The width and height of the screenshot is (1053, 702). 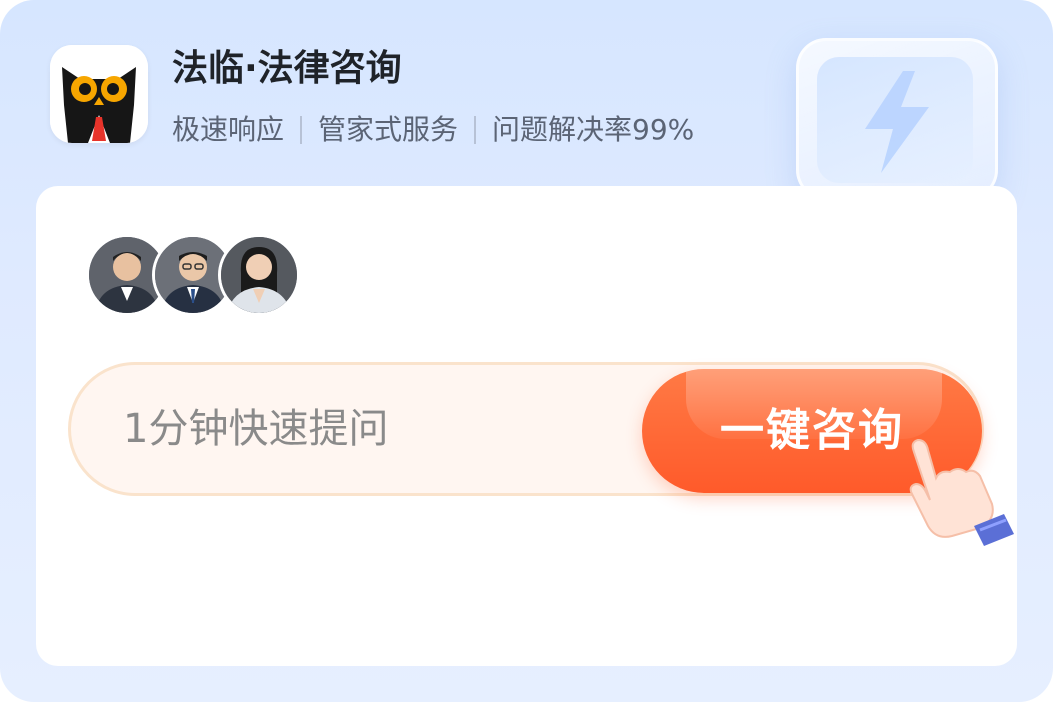 I want to click on tagline-resolution-rate: 问题解决率99%, so click(x=593, y=129).